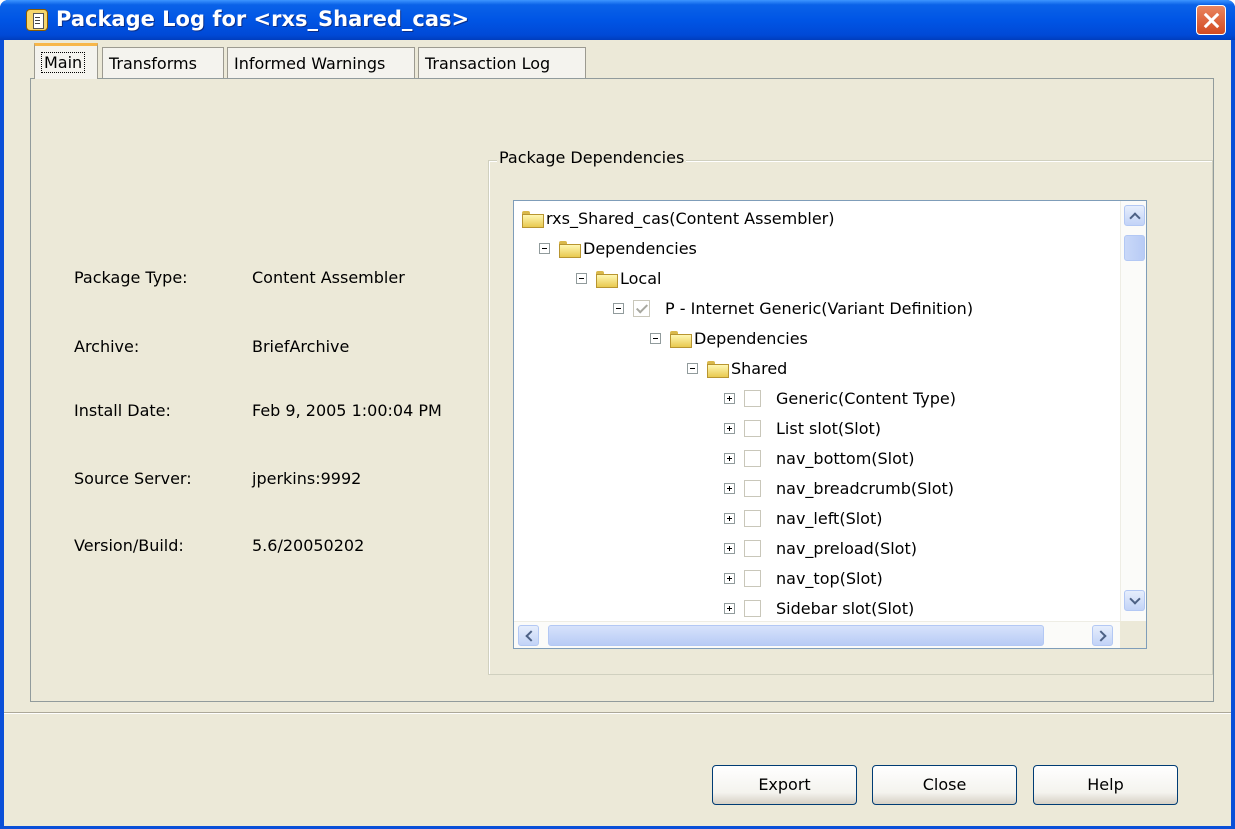 The height and width of the screenshot is (829, 1235). I want to click on tree-node: Sidebar slot(Slot), so click(817, 609).